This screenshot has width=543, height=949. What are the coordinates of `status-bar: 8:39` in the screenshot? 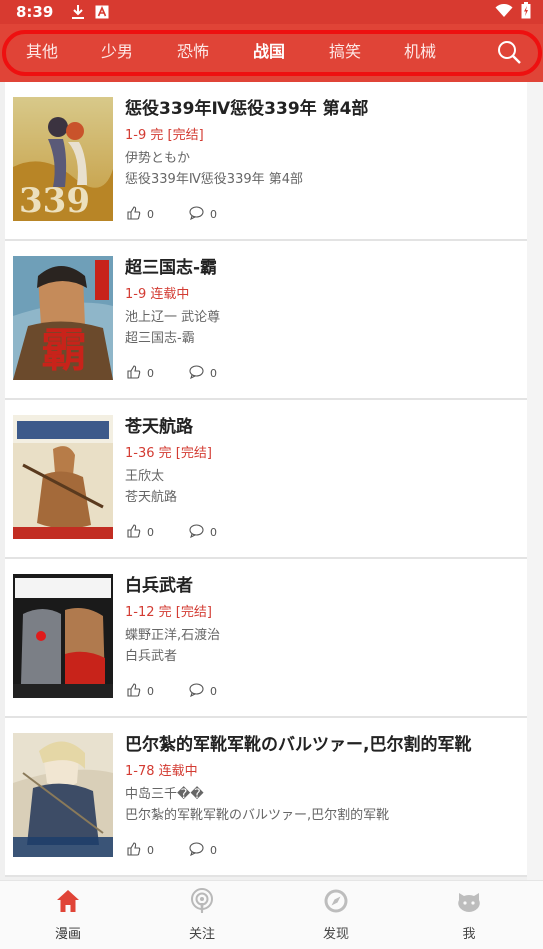 It's located at (271, 12).